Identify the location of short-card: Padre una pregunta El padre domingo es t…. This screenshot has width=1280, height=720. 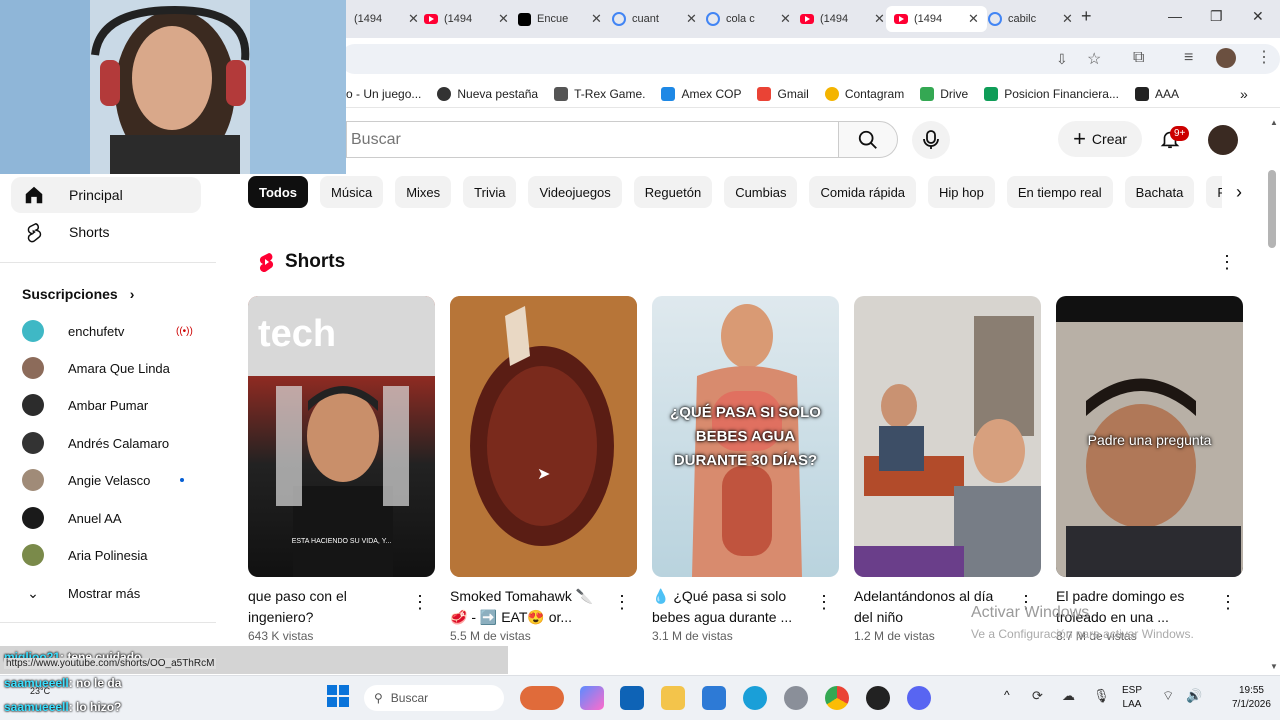
(1149, 469).